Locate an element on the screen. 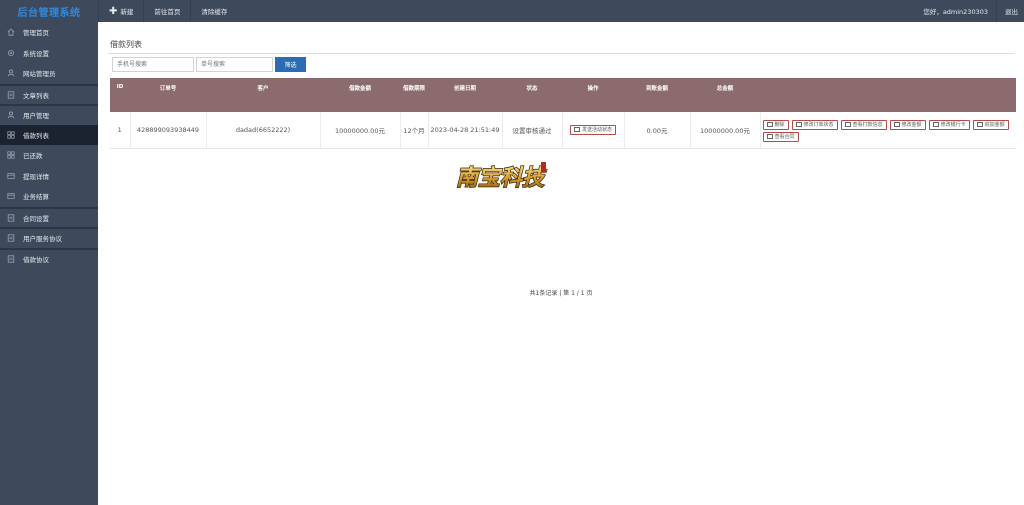 The height and width of the screenshot is (505, 1024). pagination-info: 共1条记录 | 第 1 / 1 页 is located at coordinates (561, 293).